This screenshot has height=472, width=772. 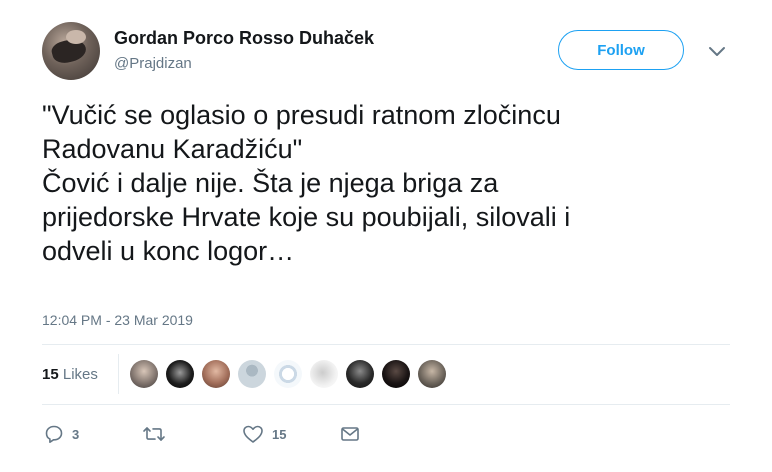 What do you see at coordinates (117, 320) in the screenshot?
I see `tweet-timestamp: 12:04 PM - 23 Mar 2019` at bounding box center [117, 320].